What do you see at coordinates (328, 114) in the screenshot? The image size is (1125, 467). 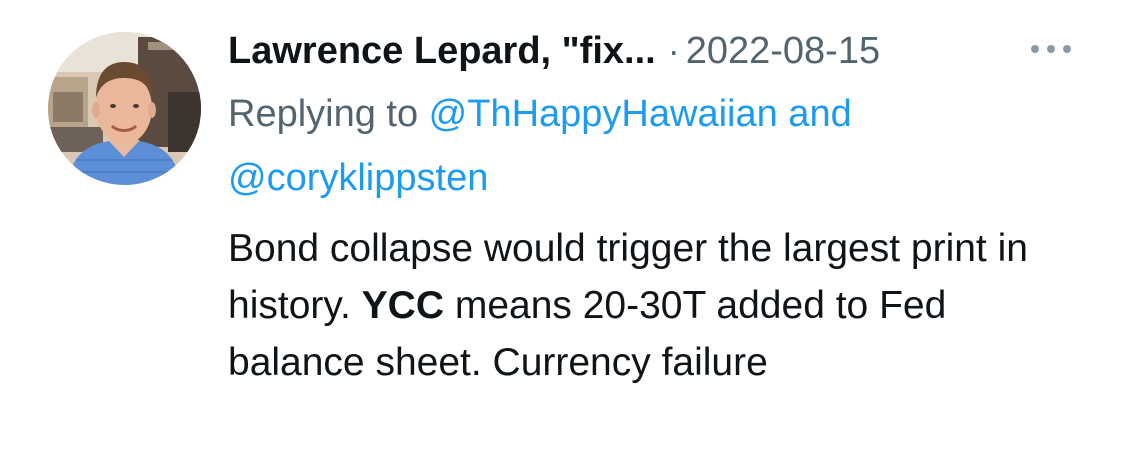 I see `replying-to-label: Replying to` at bounding box center [328, 114].